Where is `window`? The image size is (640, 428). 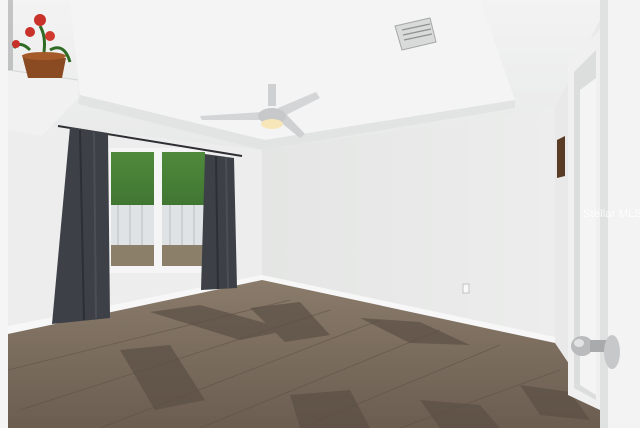 window is located at coordinates (158, 210).